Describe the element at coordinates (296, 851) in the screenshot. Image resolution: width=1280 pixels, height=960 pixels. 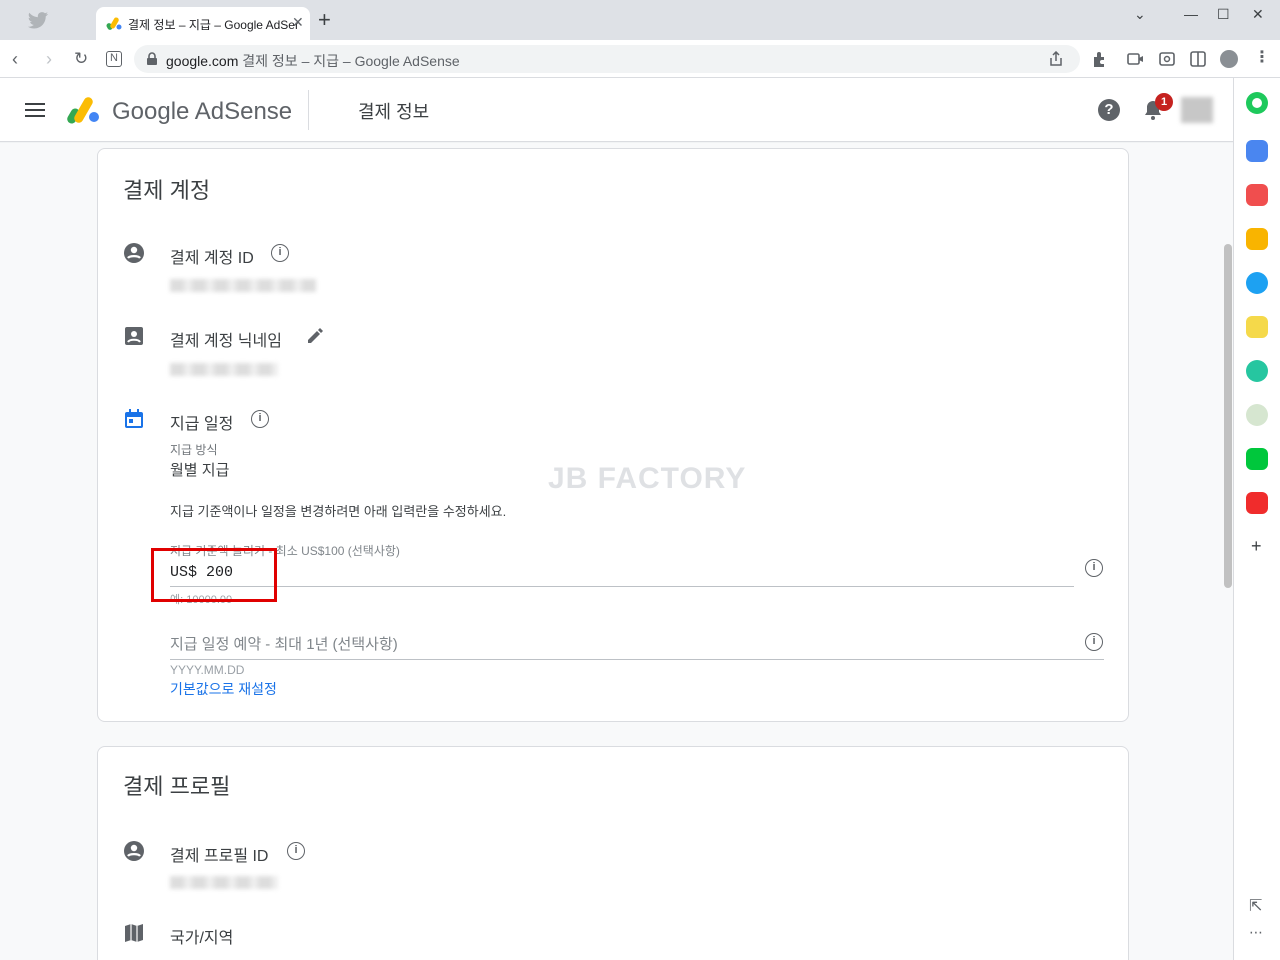
I see `profile-id-info-icon: i` at that location.